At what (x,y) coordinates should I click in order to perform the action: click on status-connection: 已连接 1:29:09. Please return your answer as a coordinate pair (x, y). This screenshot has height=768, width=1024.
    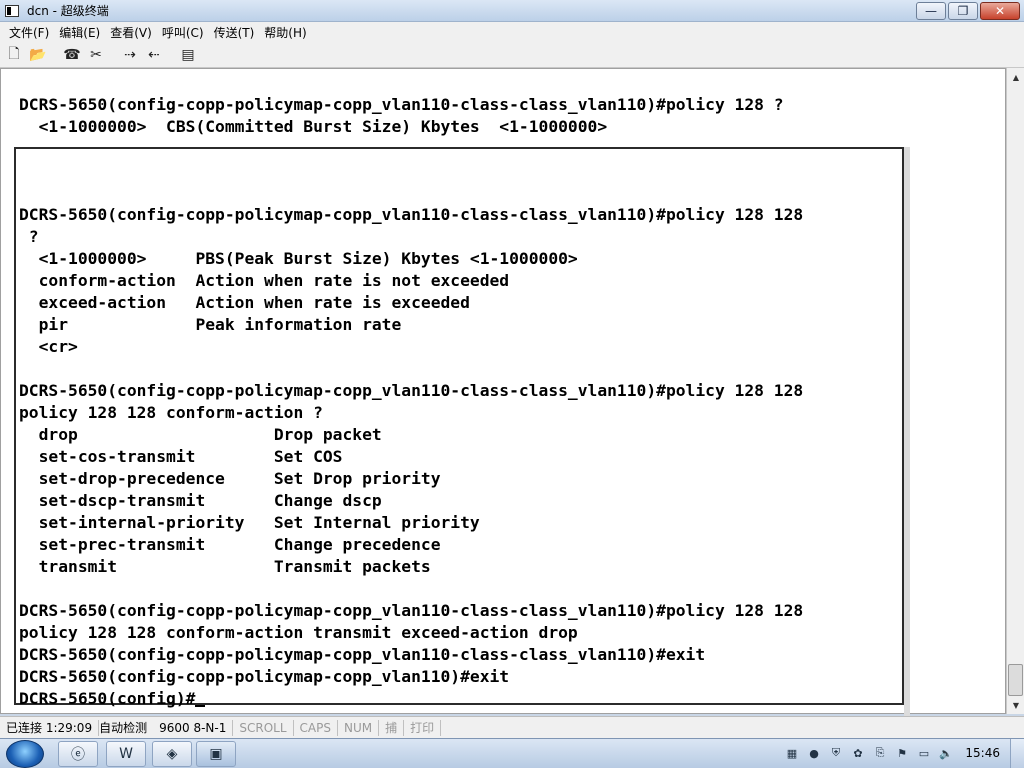
    Looking at the image, I should click on (50, 727).